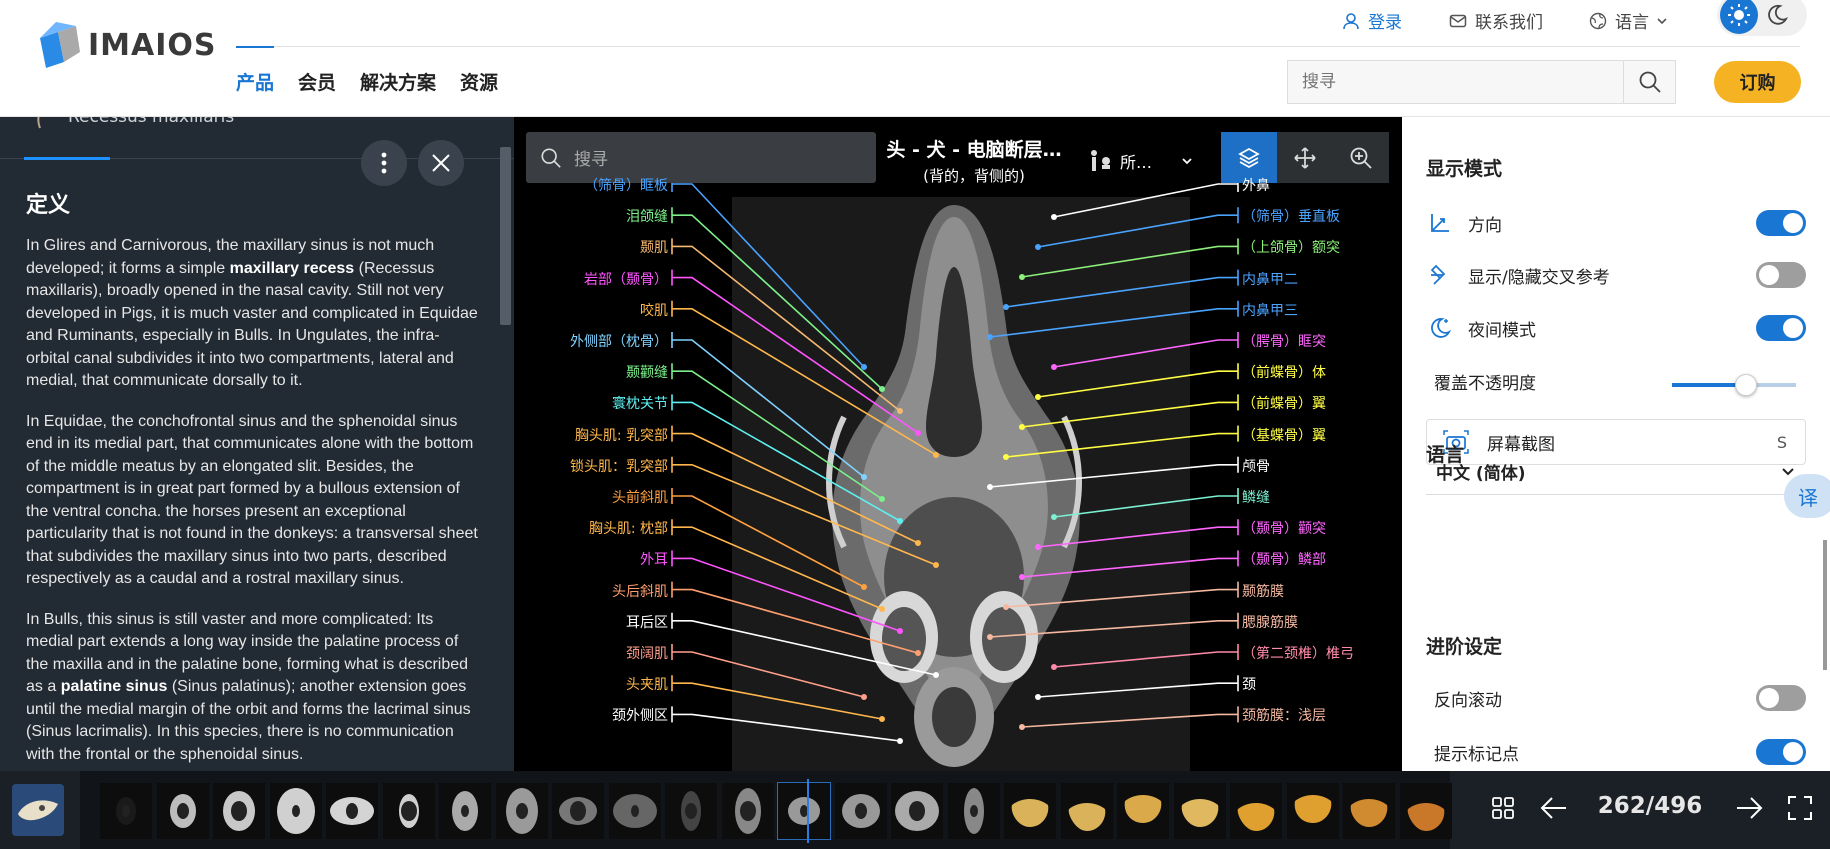 The image size is (1830, 849). I want to click on structure-label-left: 头夹肌, so click(647, 684).